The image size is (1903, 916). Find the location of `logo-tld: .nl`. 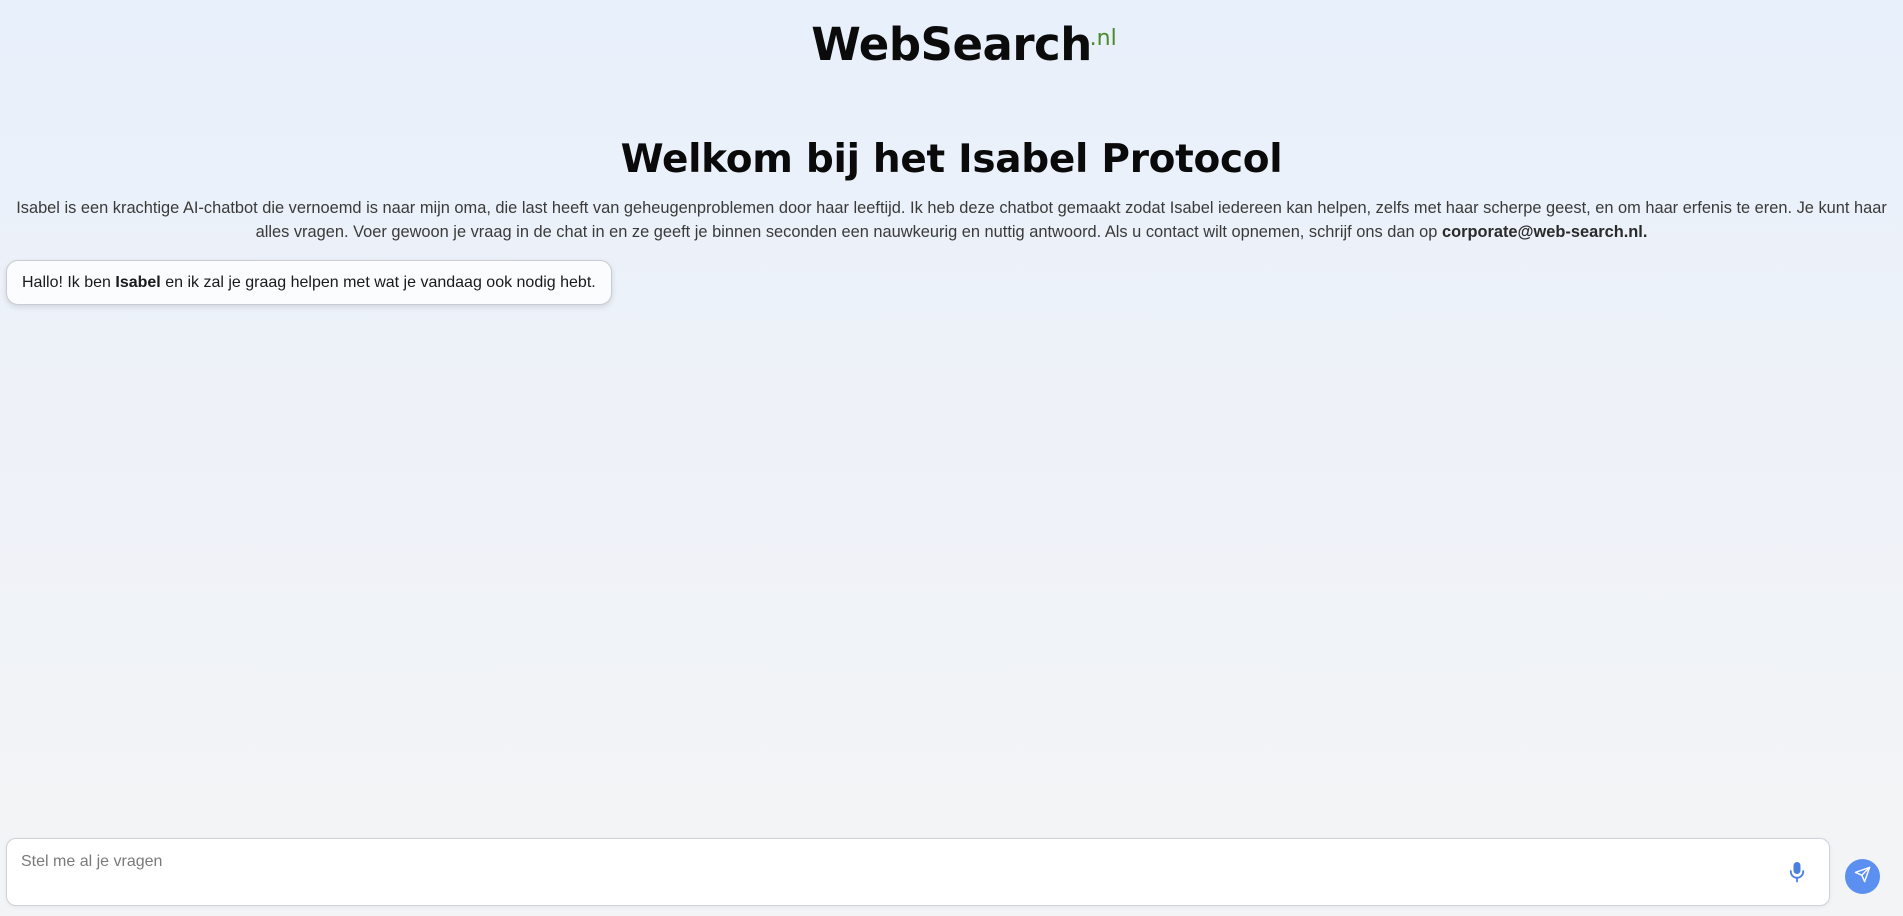

logo-tld: .nl is located at coordinates (1103, 38).